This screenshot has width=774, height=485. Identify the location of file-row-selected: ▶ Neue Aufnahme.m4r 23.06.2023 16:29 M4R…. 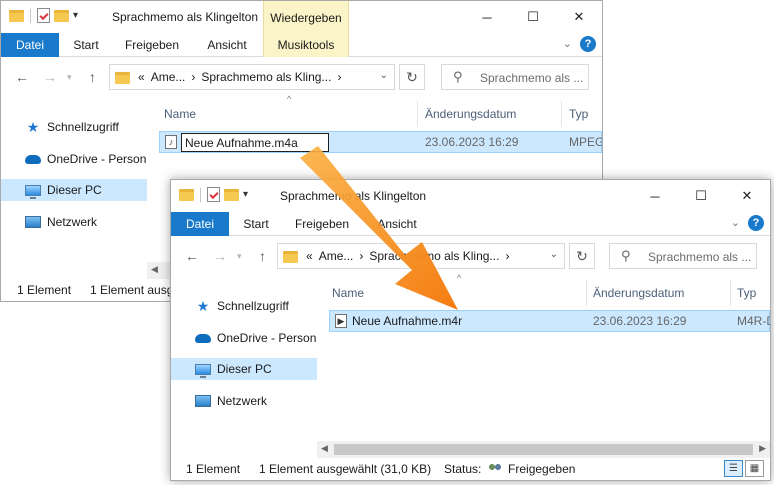
(549, 321).